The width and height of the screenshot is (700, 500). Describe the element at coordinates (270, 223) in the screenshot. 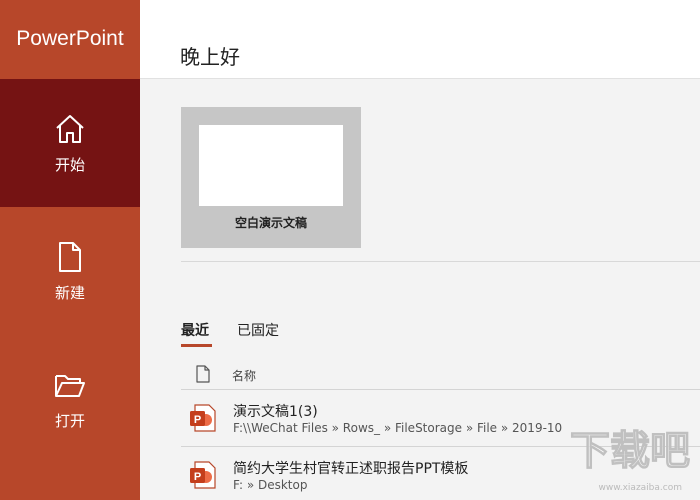

I see `template-label: 空白演示文稿` at that location.